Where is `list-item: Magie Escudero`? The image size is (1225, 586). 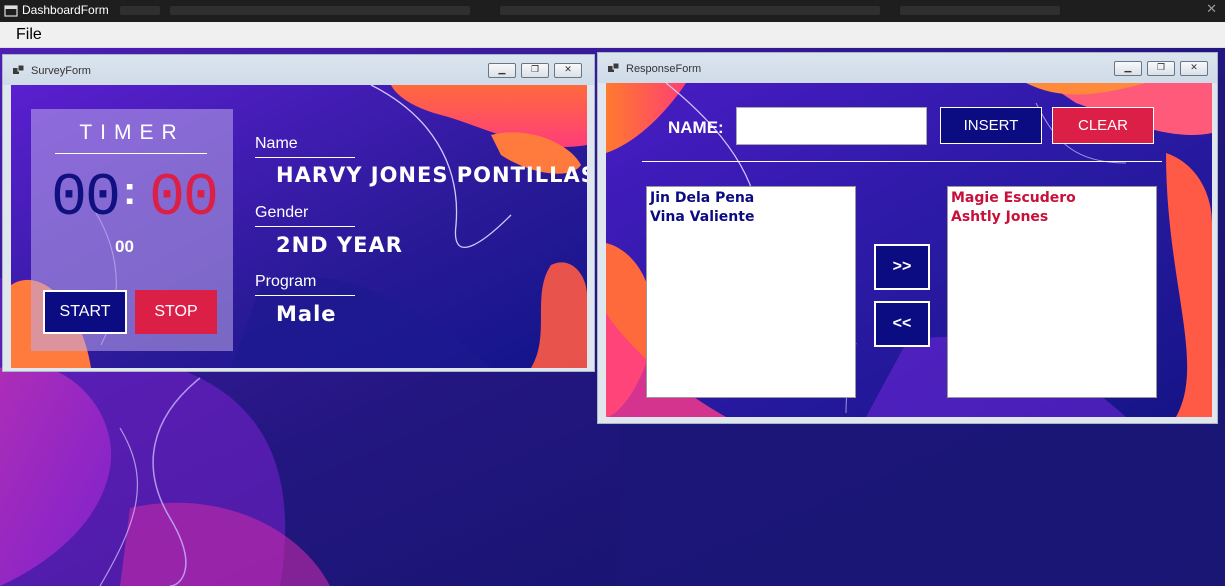
list-item: Magie Escudero is located at coordinates (1052, 198).